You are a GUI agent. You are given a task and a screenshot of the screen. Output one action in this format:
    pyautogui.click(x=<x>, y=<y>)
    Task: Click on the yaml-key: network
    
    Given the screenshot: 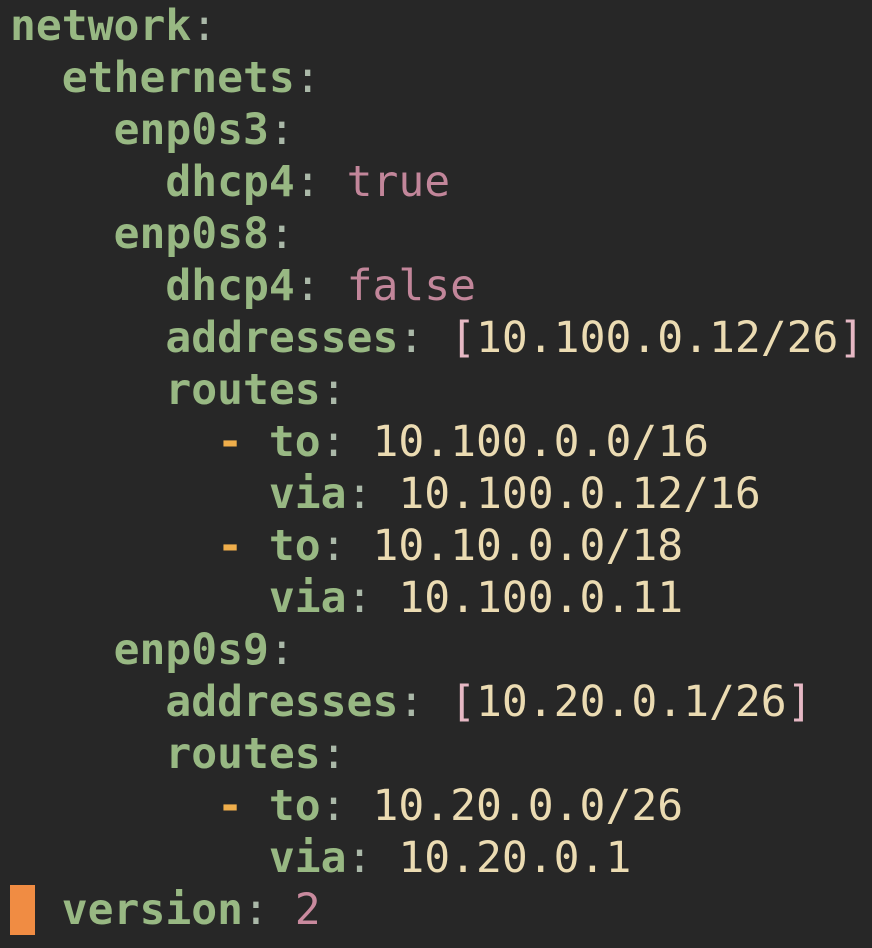 What is the action you would take?
    pyautogui.click(x=101, y=26)
    